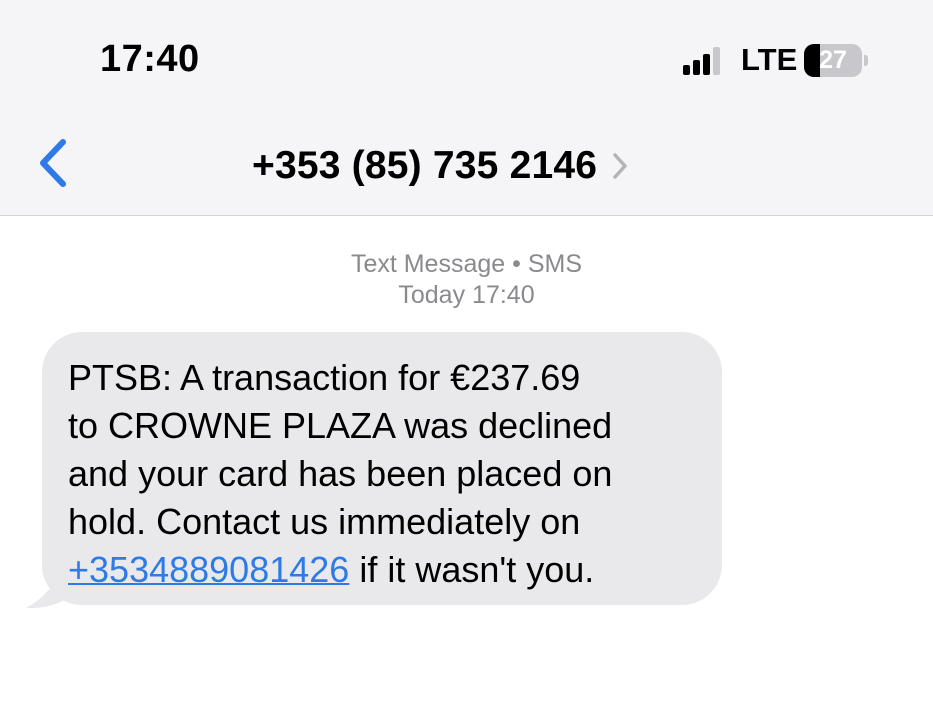 Image resolution: width=933 pixels, height=711 pixels. What do you see at coordinates (340, 473) in the screenshot?
I see `message-line: and your card has been placed on` at bounding box center [340, 473].